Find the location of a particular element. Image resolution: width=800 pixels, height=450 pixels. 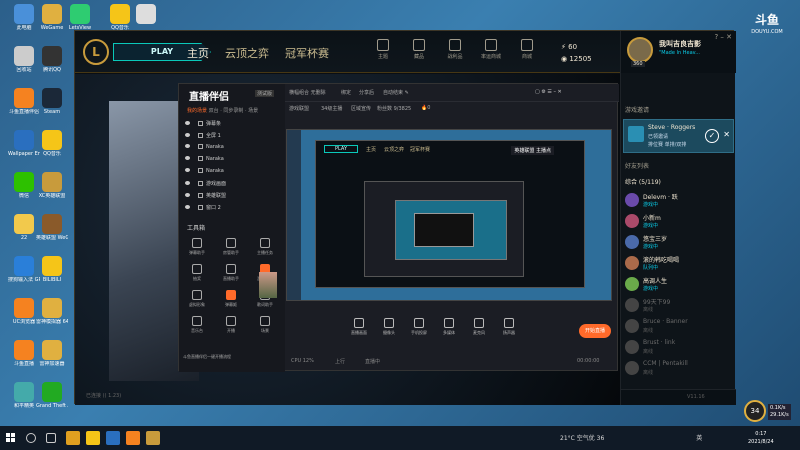

scene-item: 全屏 1 is located at coordinates (203, 137).